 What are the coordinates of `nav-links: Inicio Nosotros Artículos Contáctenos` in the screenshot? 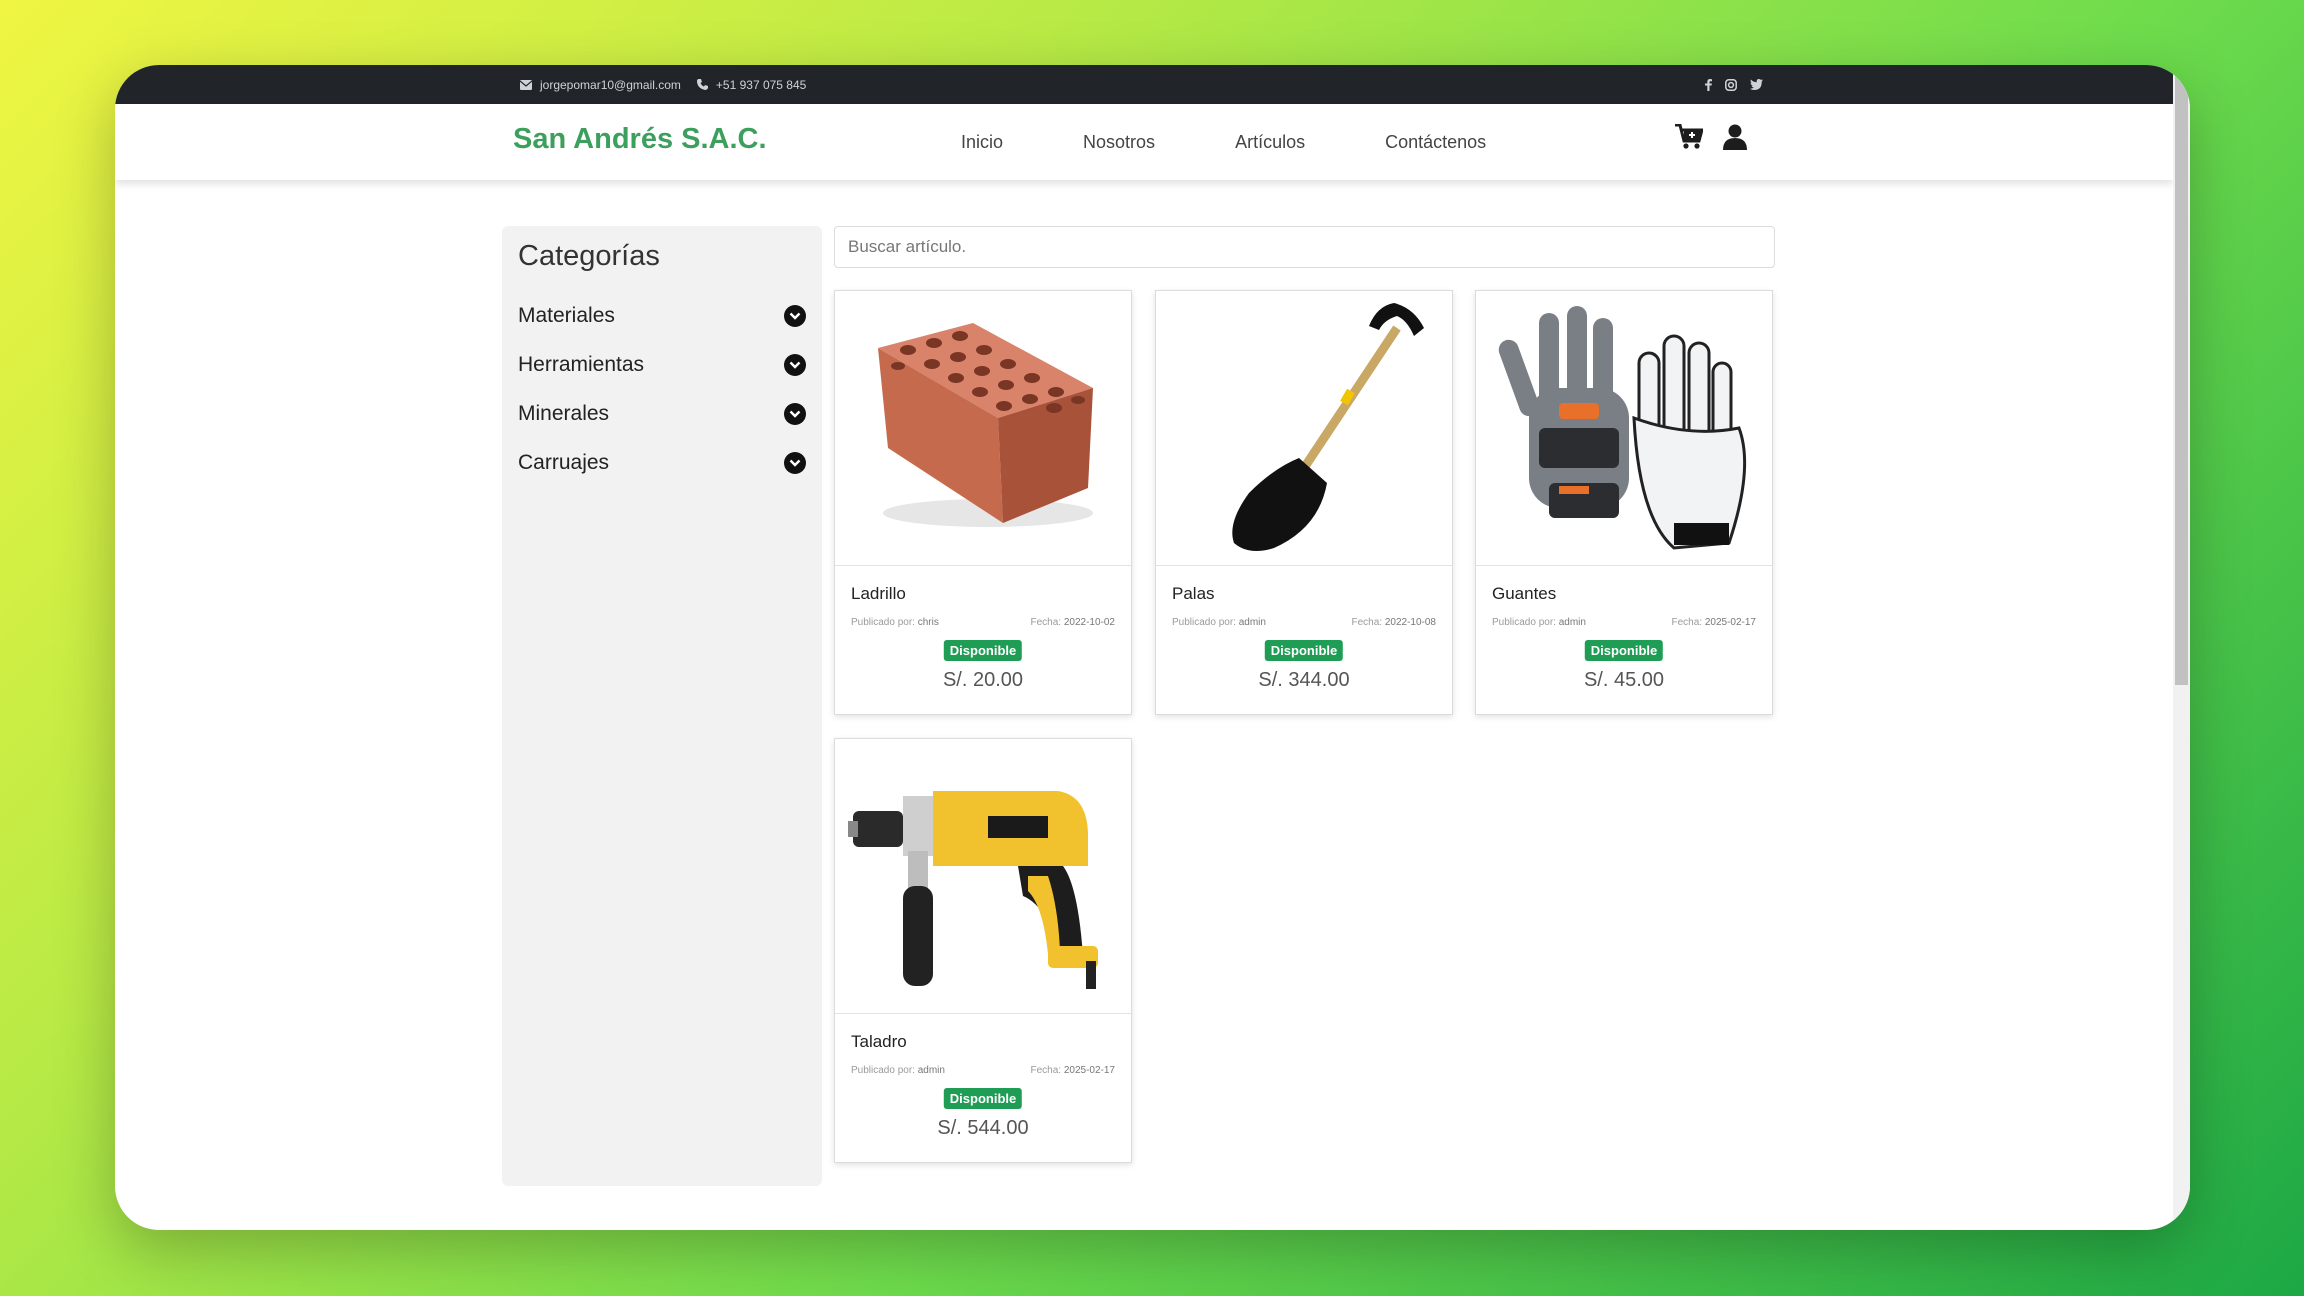 It's located at (1263, 142).